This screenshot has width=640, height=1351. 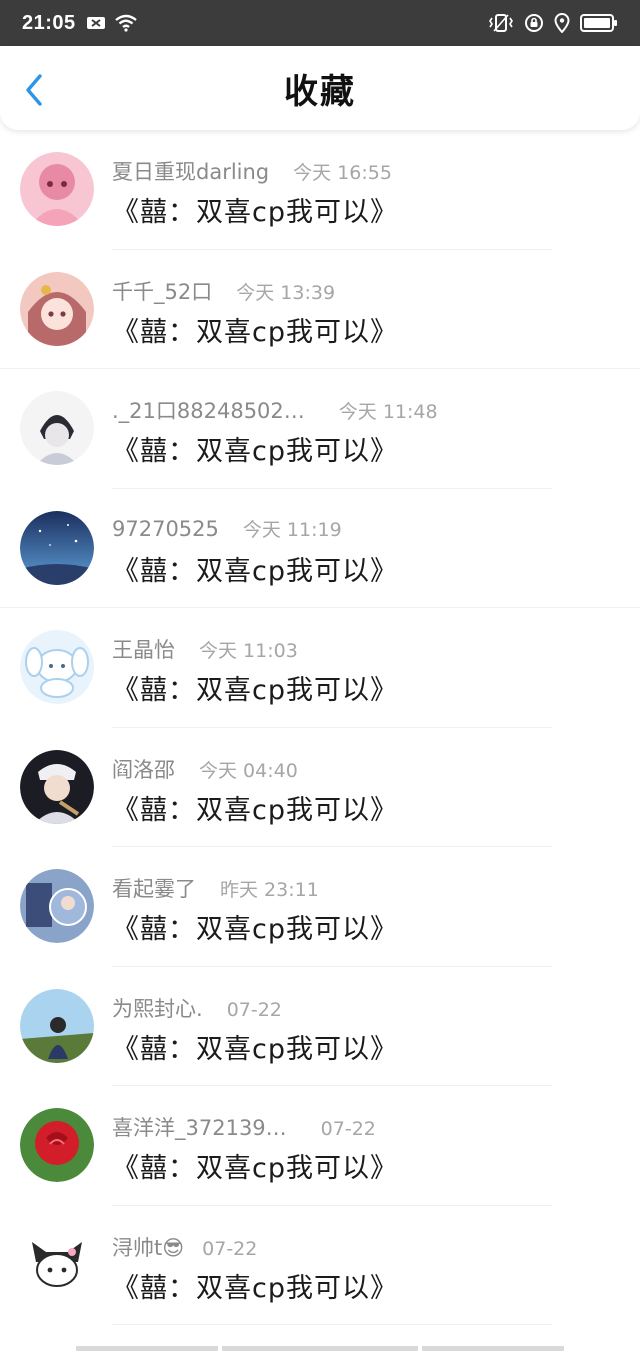 What do you see at coordinates (534, 23) in the screenshot?
I see `lock-rotate-icon` at bounding box center [534, 23].